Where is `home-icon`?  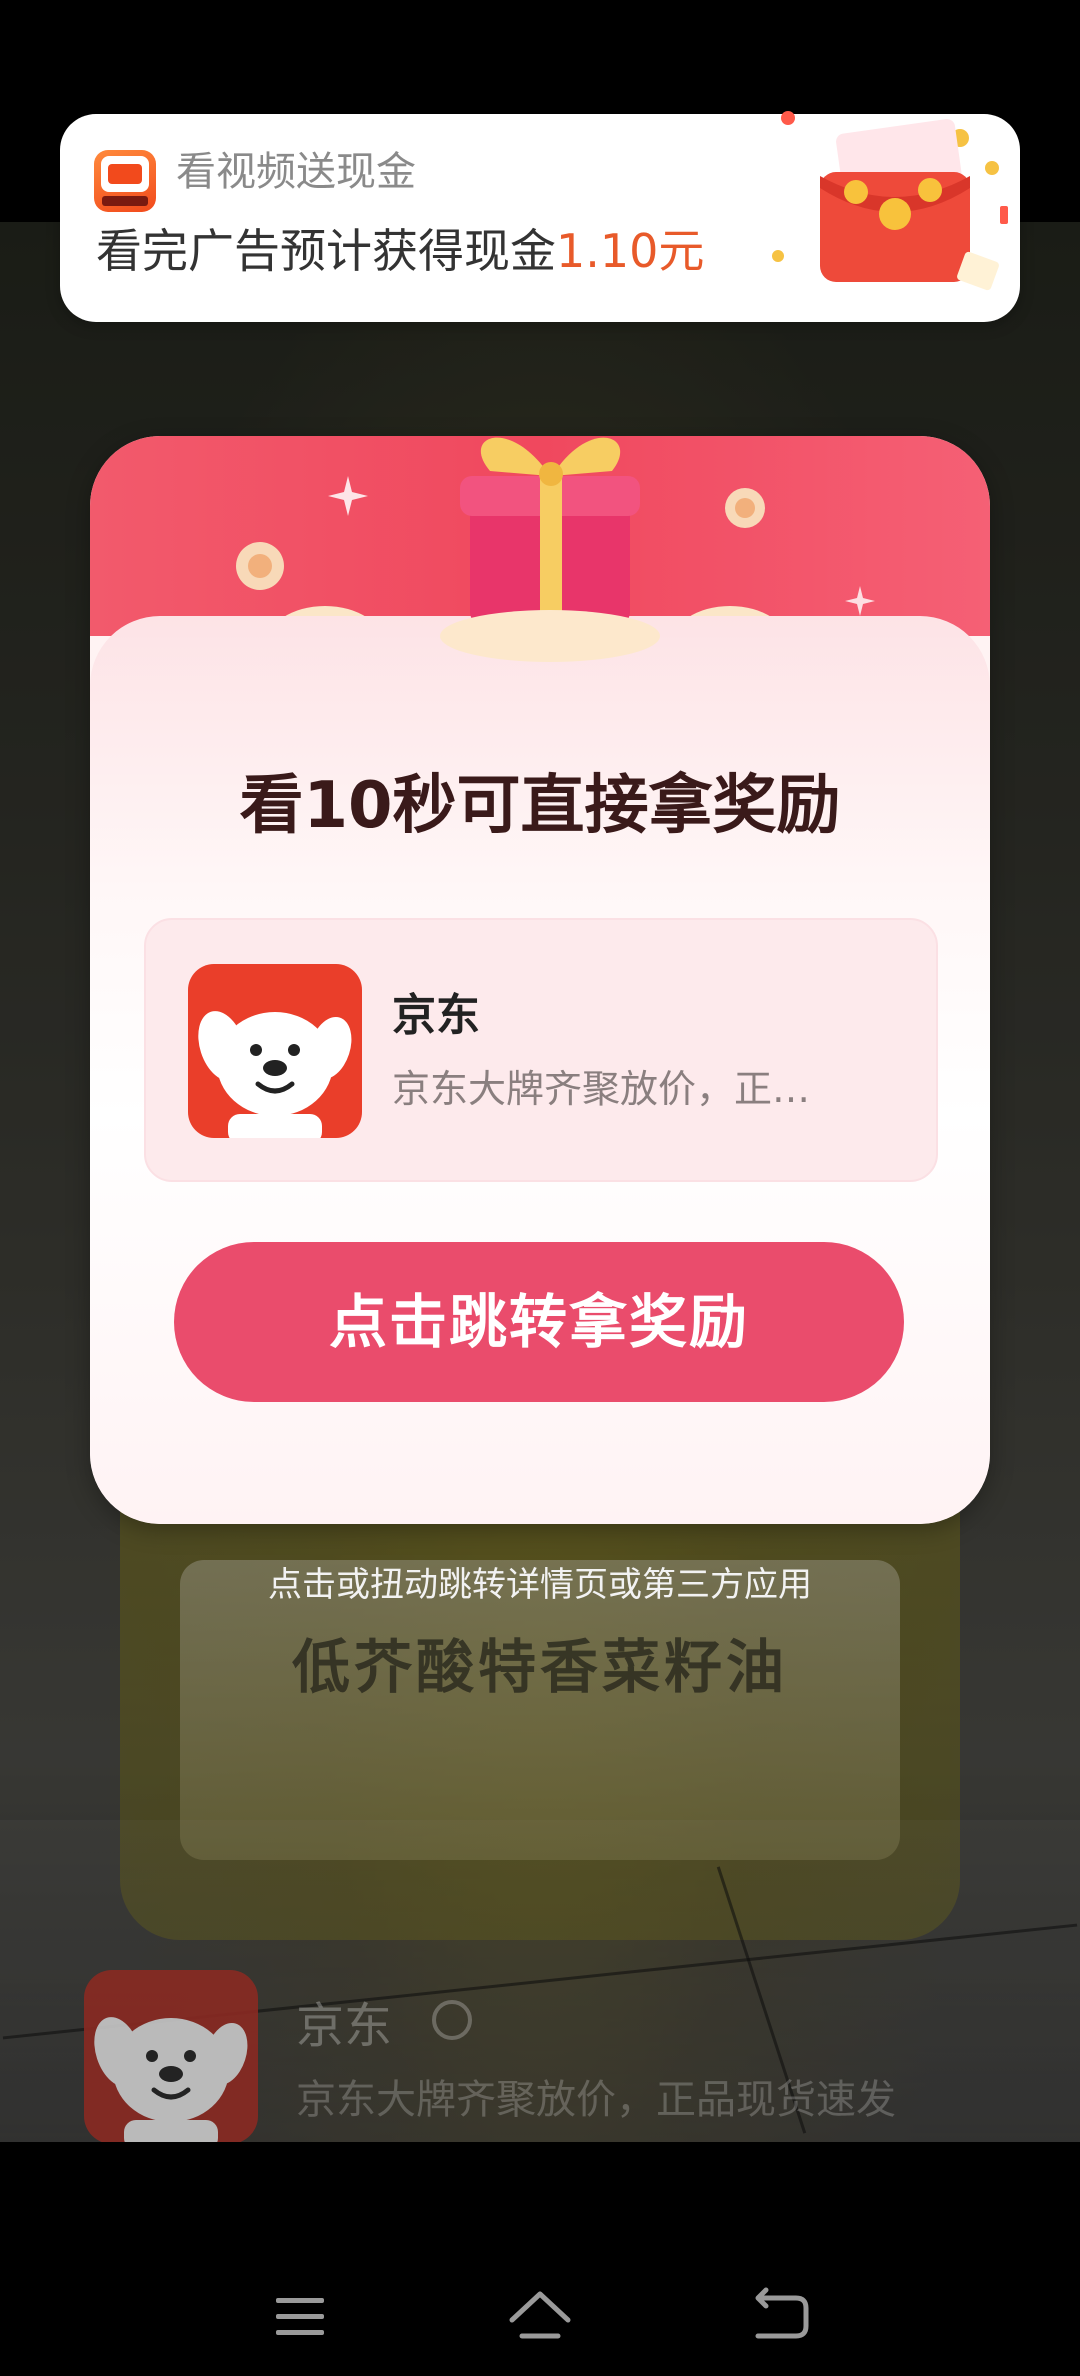
home-icon is located at coordinates (540, 2317).